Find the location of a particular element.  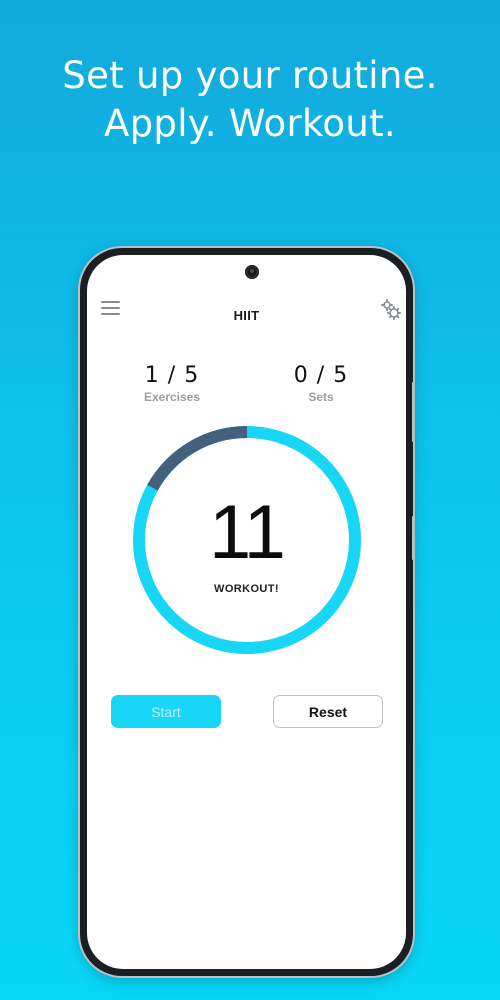

headline-line-2: Apply. Workout. is located at coordinates (250, 123).